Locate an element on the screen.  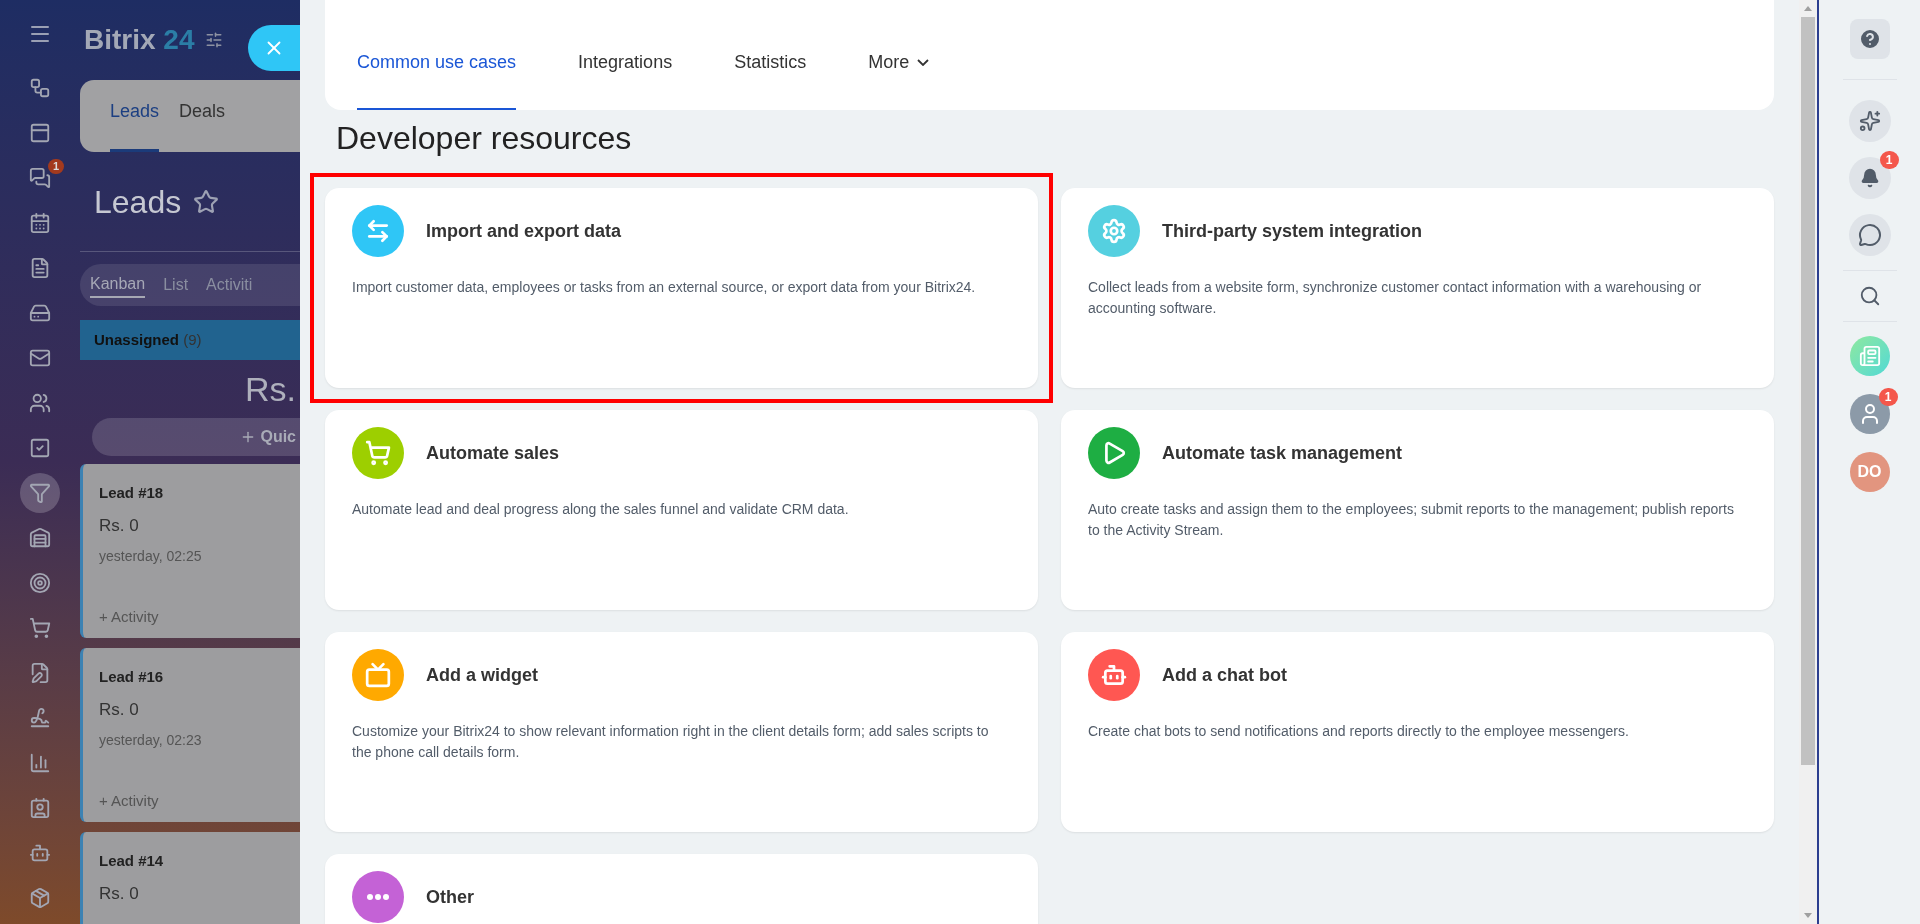
form-icon is located at coordinates (40, 673).